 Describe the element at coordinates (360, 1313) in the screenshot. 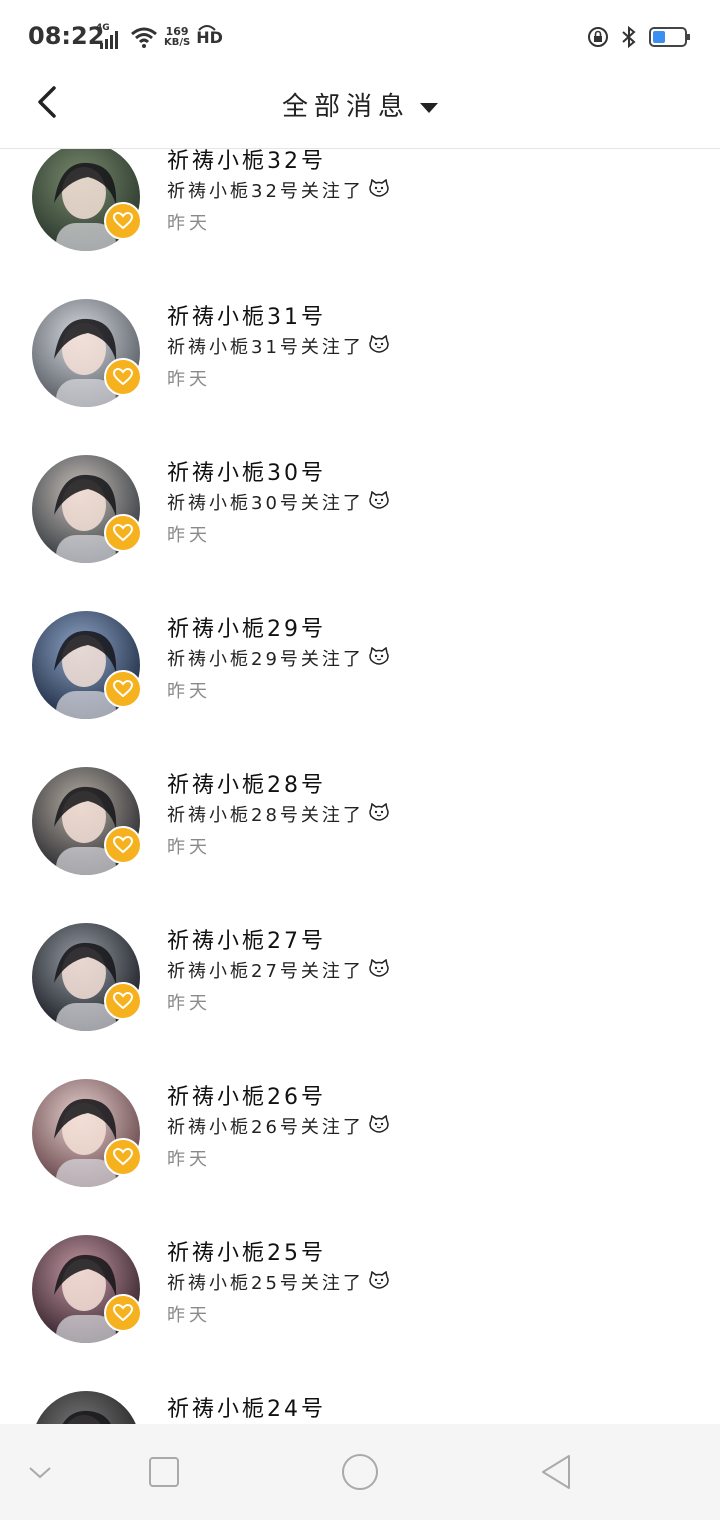

I see `notification-item: 祈祷小栀25号祈祷小栀25号关注了 昨天` at that location.